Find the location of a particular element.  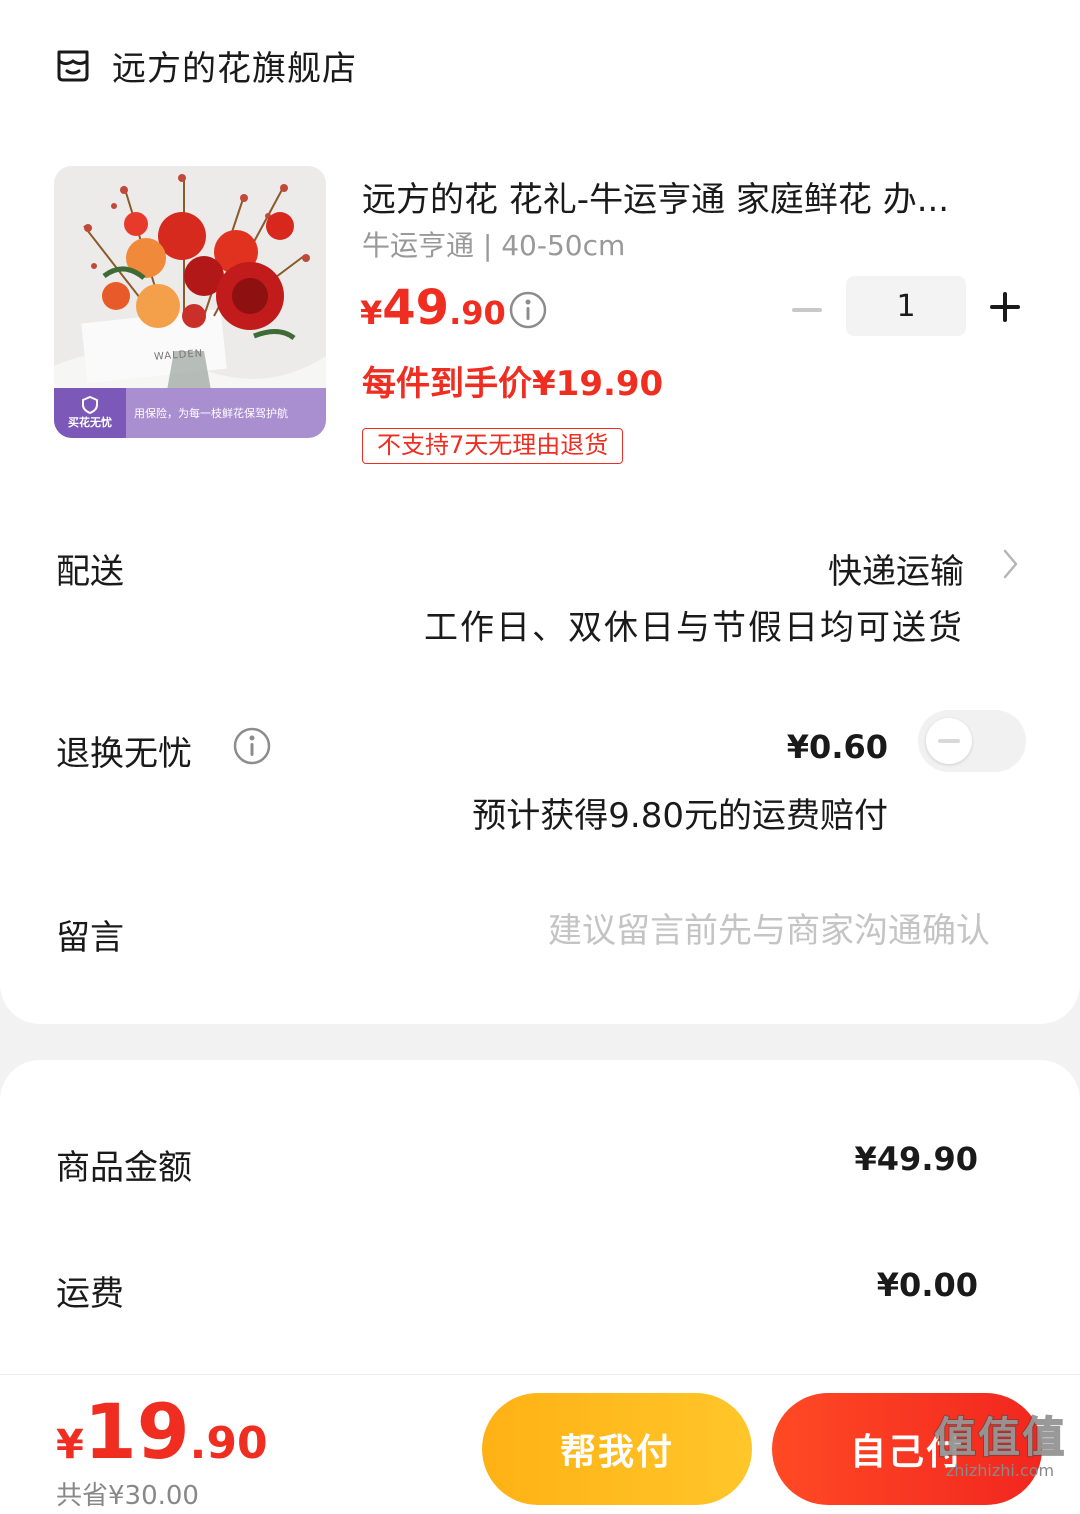

help-pay-button: 帮我付 is located at coordinates (617, 1449).